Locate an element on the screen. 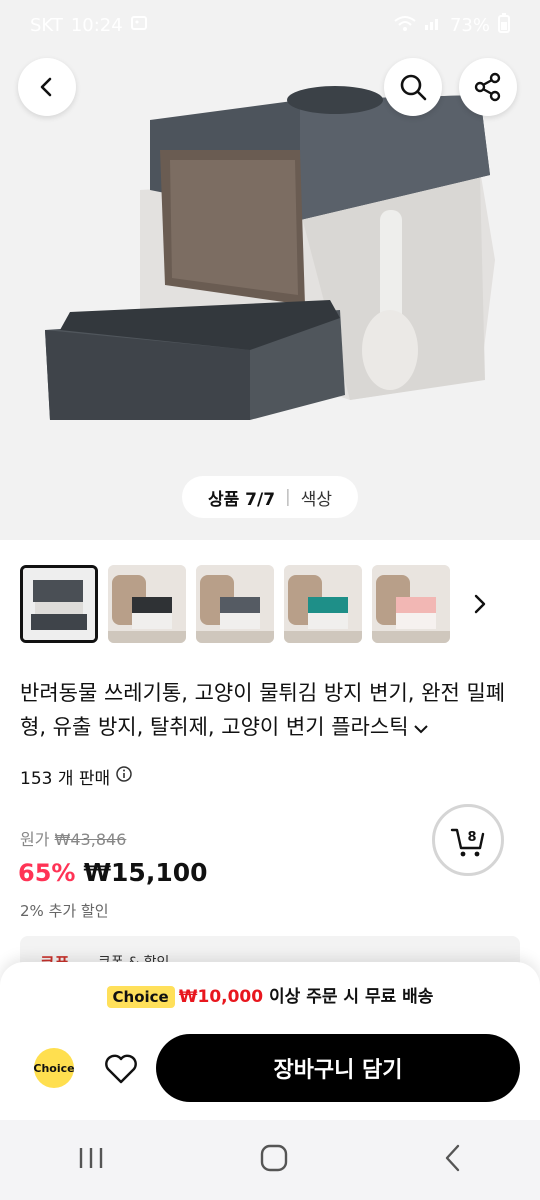  signal-icon is located at coordinates (433, 25).